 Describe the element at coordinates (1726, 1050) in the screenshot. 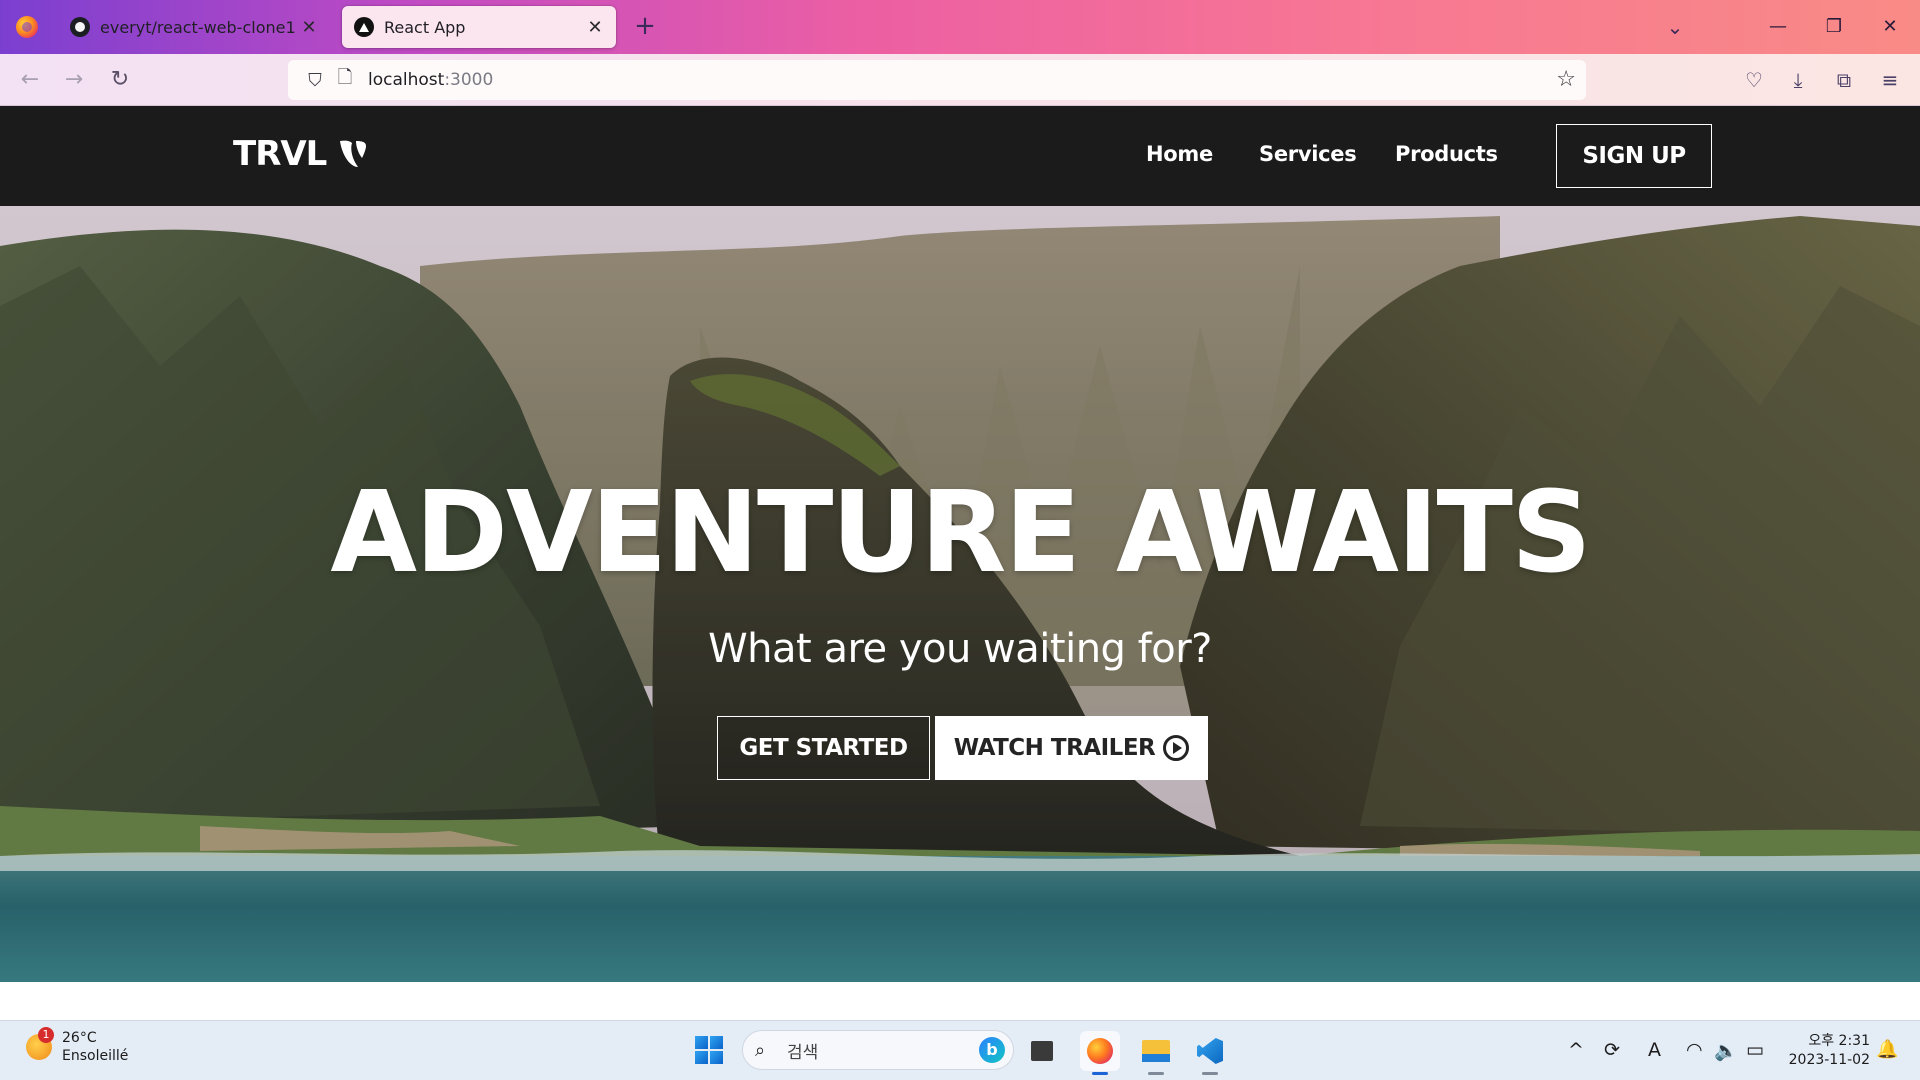

I see `volume-icon: 🔈` at that location.